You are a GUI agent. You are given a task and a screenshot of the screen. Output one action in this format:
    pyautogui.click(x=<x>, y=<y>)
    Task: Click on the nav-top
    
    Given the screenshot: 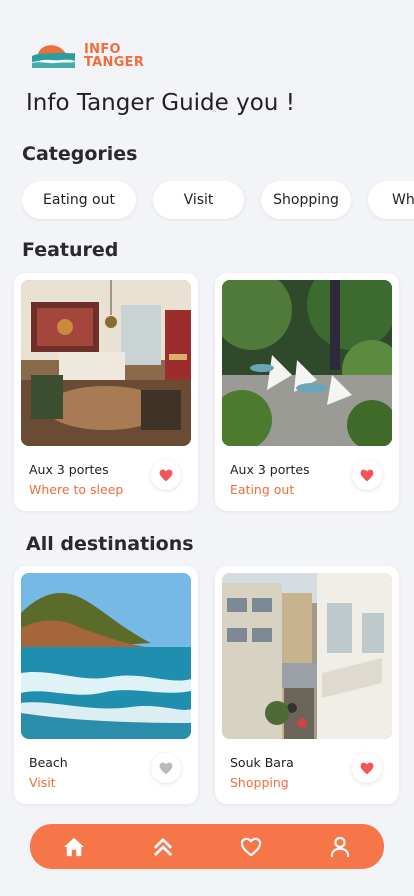 What is the action you would take?
    pyautogui.click(x=163, y=847)
    